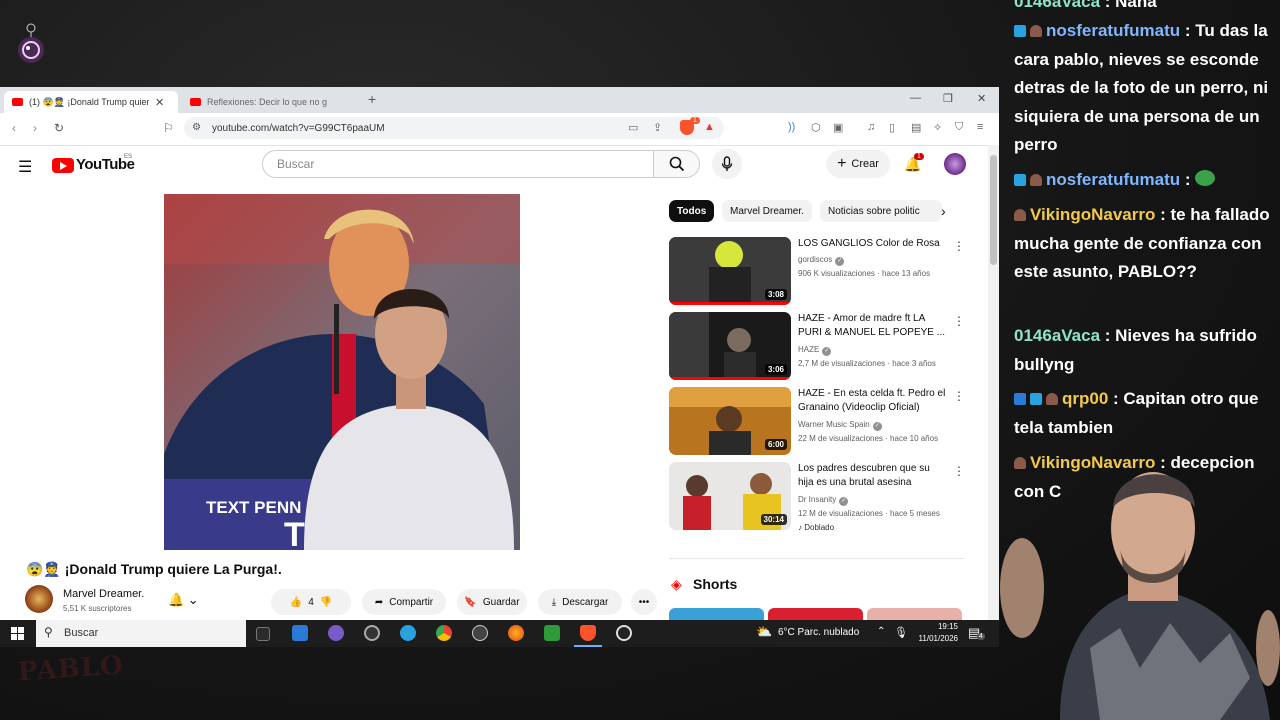 The image size is (1280, 720). Describe the element at coordinates (916, 127) in the screenshot. I see `wallet-icon: ▤` at that location.